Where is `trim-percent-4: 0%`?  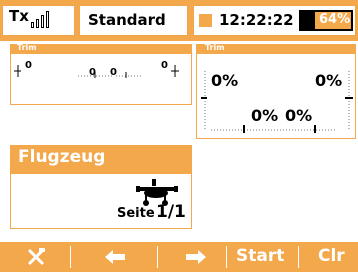 trim-percent-4: 0% is located at coordinates (299, 115).